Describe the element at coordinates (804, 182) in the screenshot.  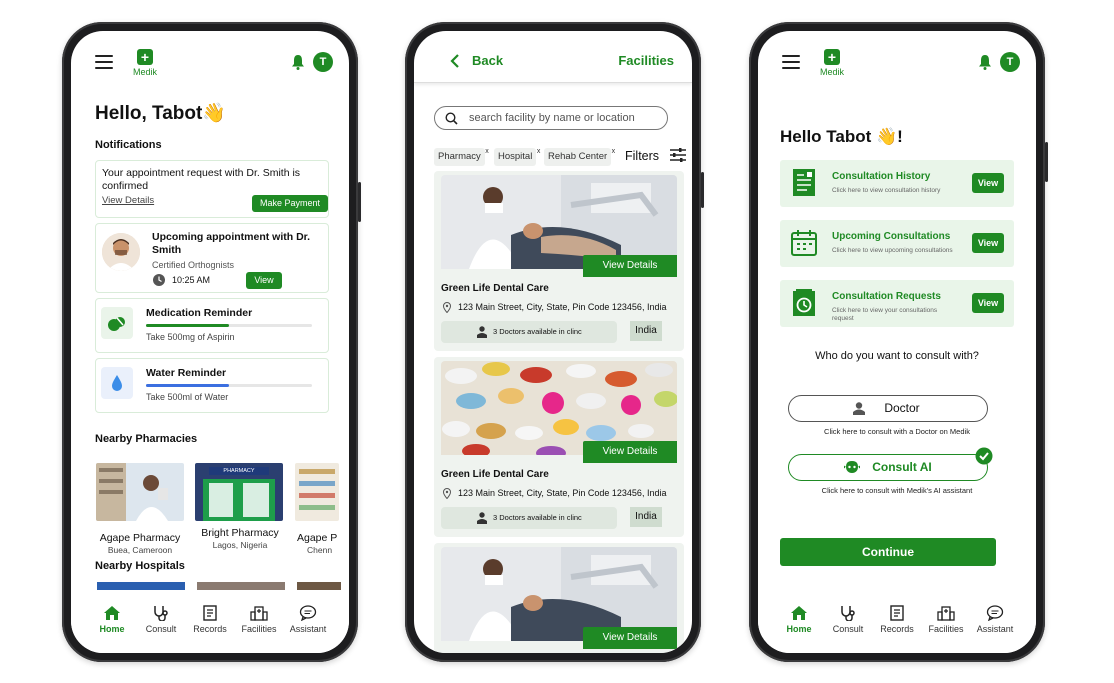
I see `history-document-icon` at that location.